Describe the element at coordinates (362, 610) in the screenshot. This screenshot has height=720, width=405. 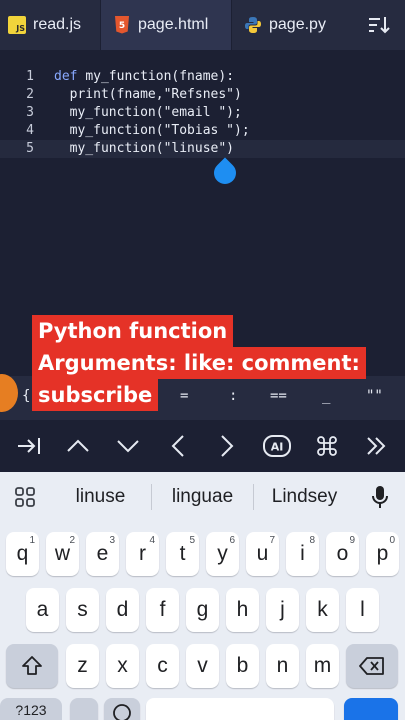
I see `key-l: l` at that location.